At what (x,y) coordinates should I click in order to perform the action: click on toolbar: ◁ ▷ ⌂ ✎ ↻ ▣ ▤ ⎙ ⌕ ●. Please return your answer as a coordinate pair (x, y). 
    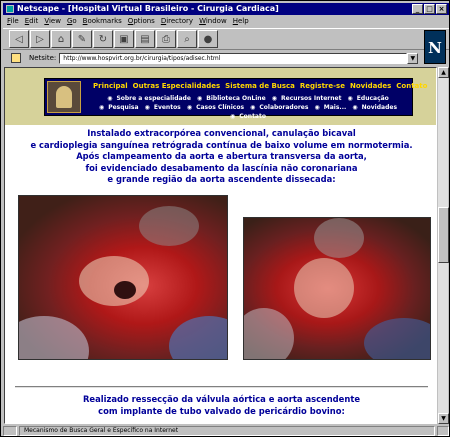
    Looking at the image, I should click on (226, 39).